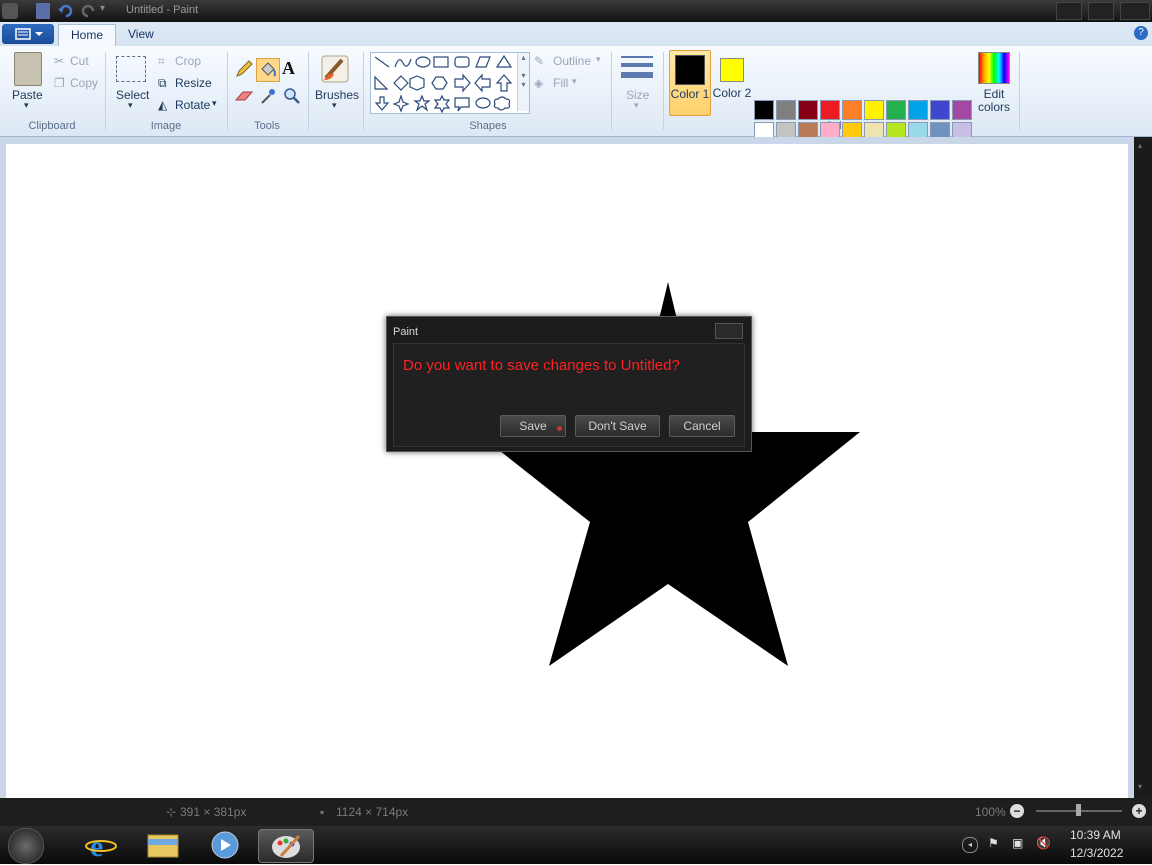 The image size is (1152, 865). What do you see at coordinates (1143, 787) in the screenshot?
I see `scroll-down-icon: ▾` at bounding box center [1143, 787].